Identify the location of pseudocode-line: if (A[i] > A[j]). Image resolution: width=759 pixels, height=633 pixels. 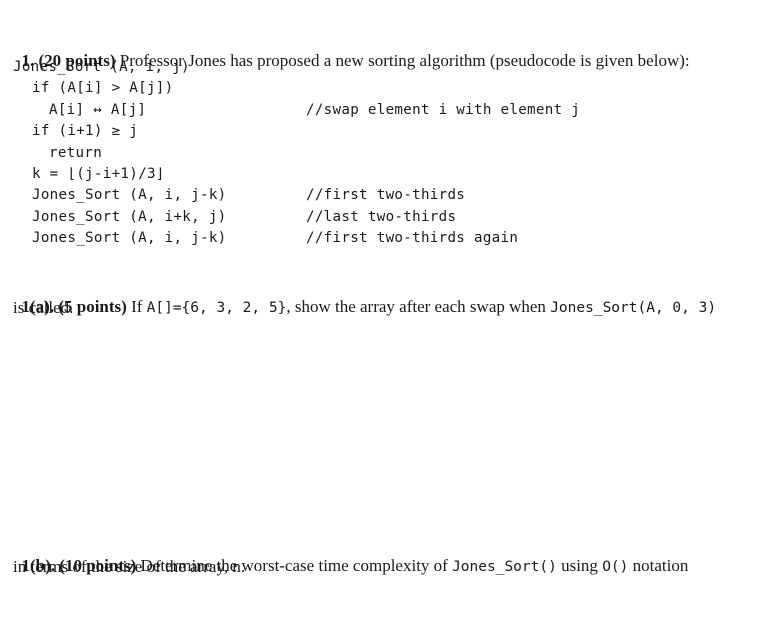
(103, 88).